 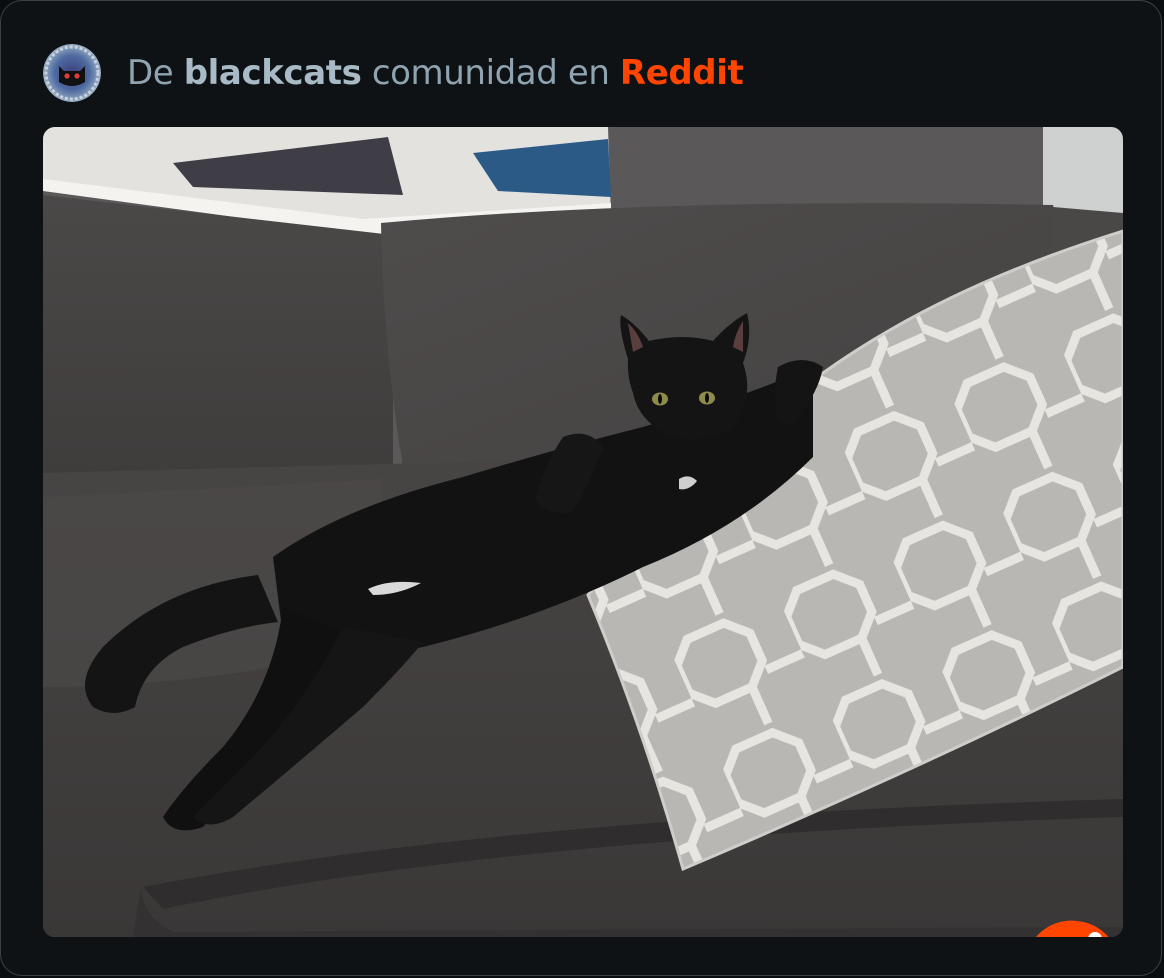 I want to click on caption-prefix: De, so click(x=150, y=73).